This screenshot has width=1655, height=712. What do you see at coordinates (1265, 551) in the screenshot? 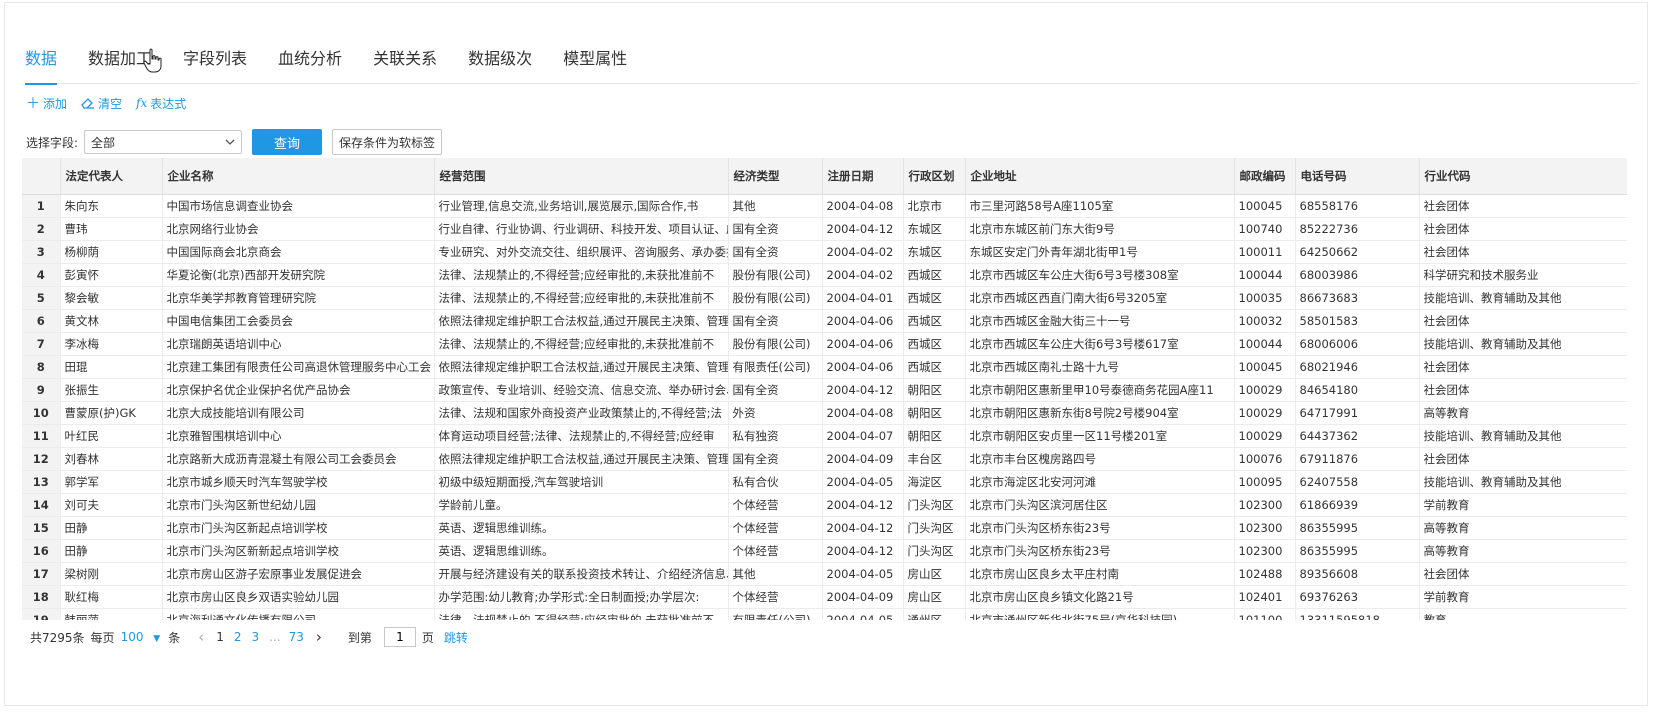
I see `table-cell: 102300` at bounding box center [1265, 551].